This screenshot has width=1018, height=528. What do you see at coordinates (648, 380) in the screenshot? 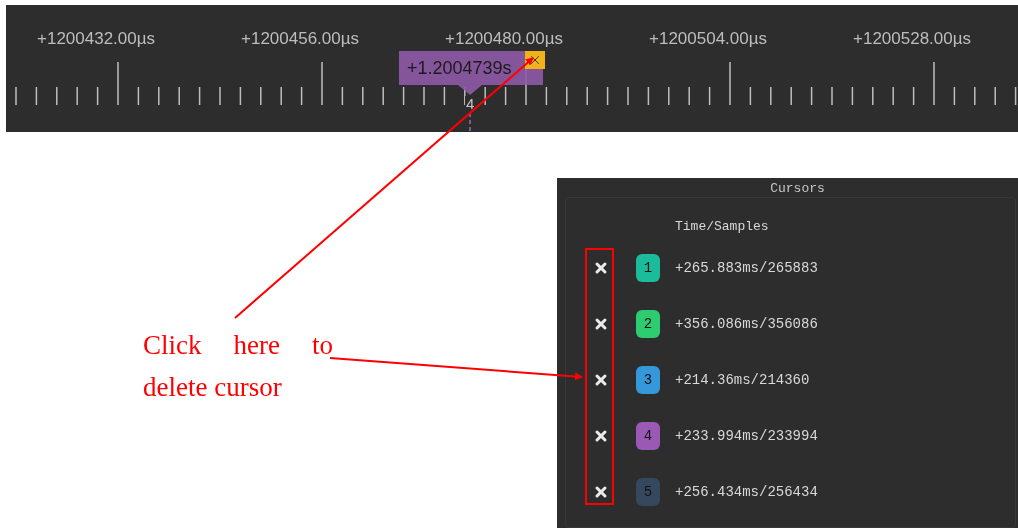
I see `cursor-badge: 3` at bounding box center [648, 380].